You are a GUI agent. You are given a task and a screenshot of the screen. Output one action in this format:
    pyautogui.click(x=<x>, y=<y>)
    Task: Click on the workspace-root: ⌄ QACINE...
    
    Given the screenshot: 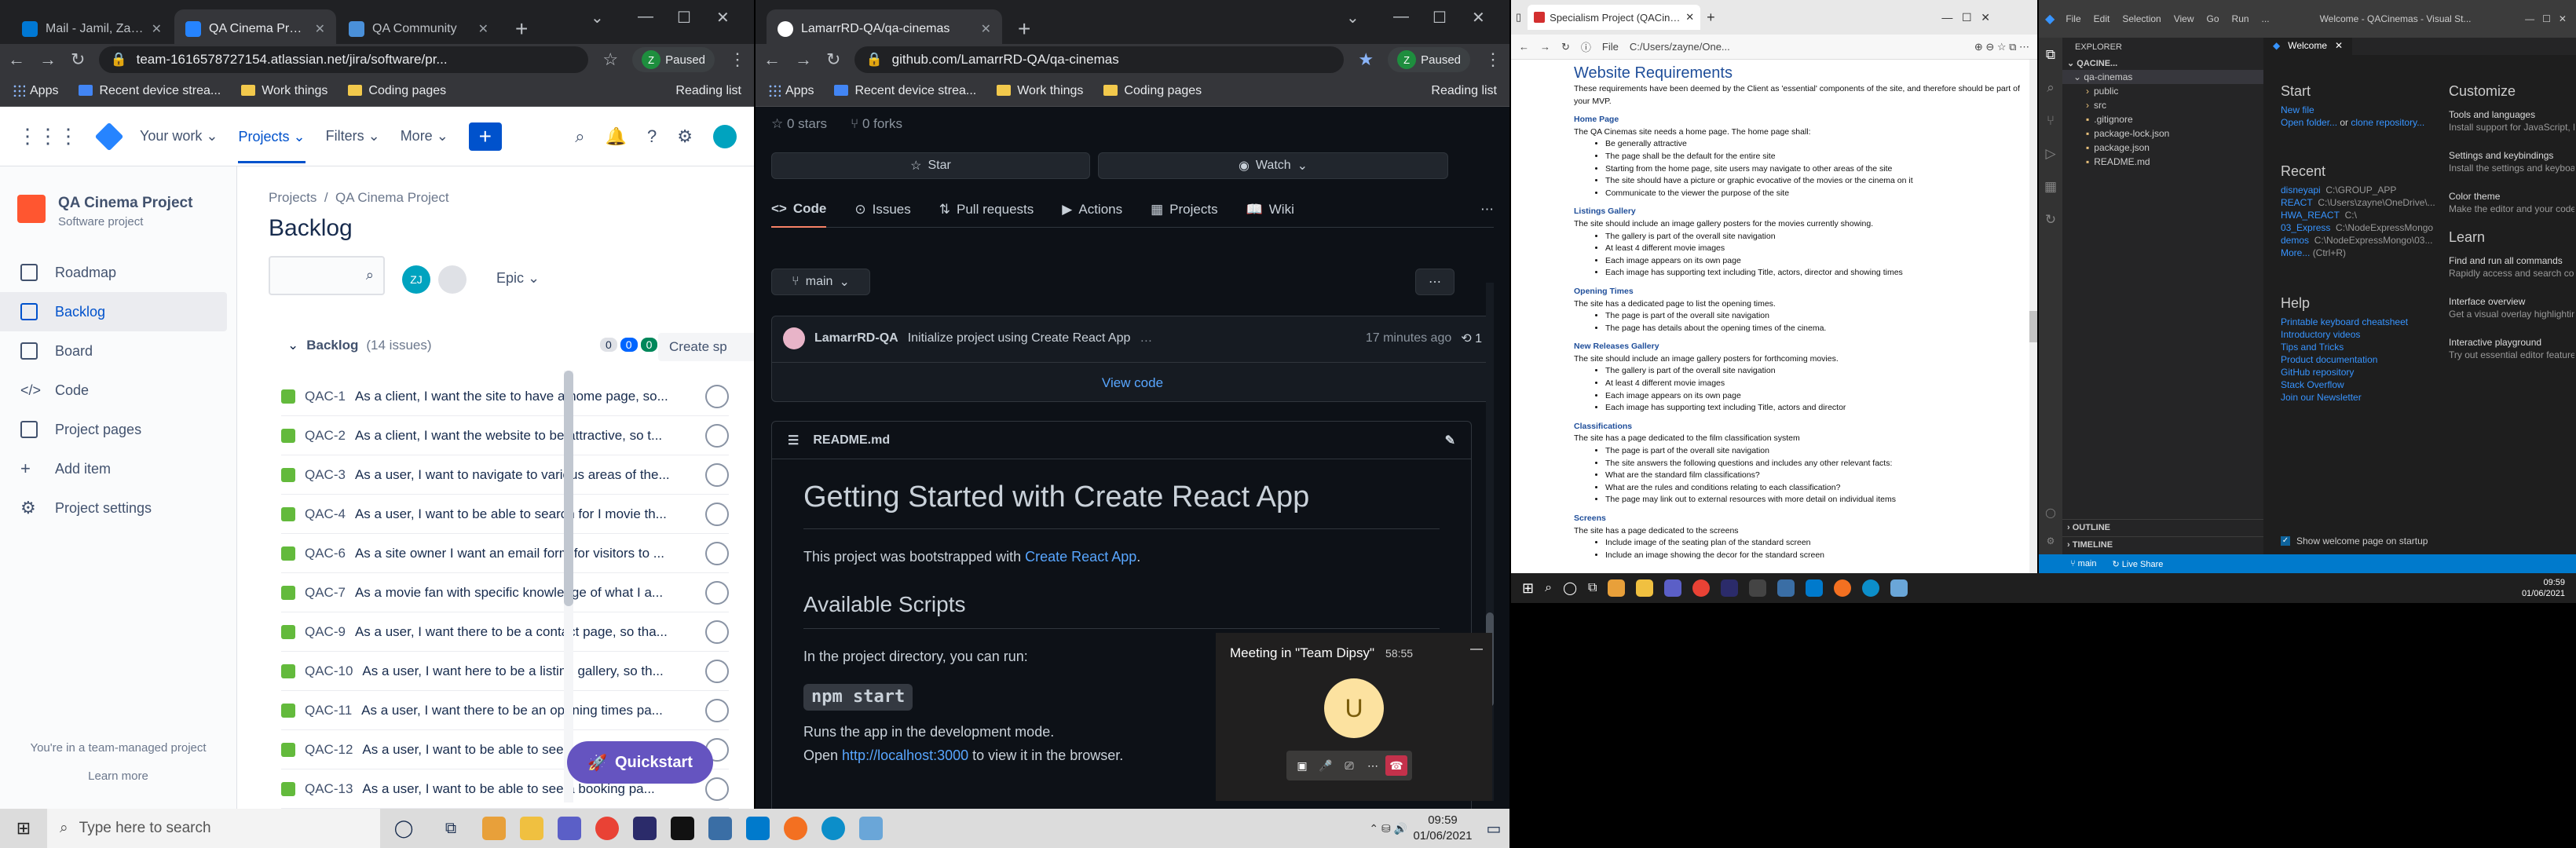 What is the action you would take?
    pyautogui.click(x=2163, y=63)
    